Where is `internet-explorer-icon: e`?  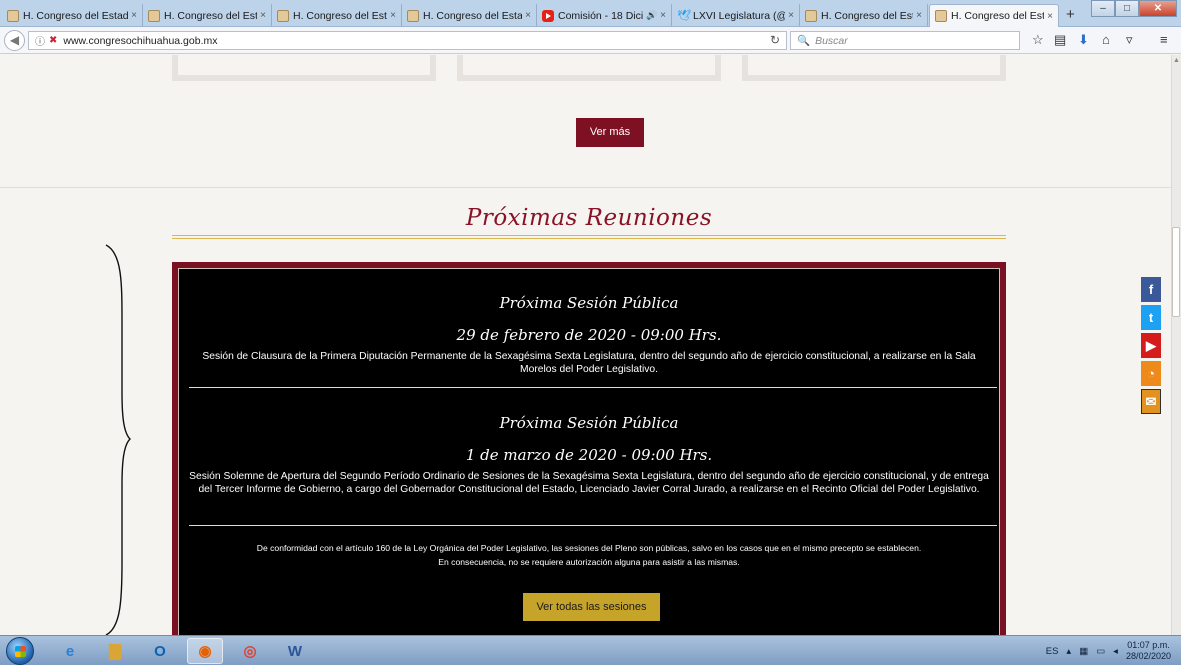
internet-explorer-icon: e is located at coordinates (70, 651).